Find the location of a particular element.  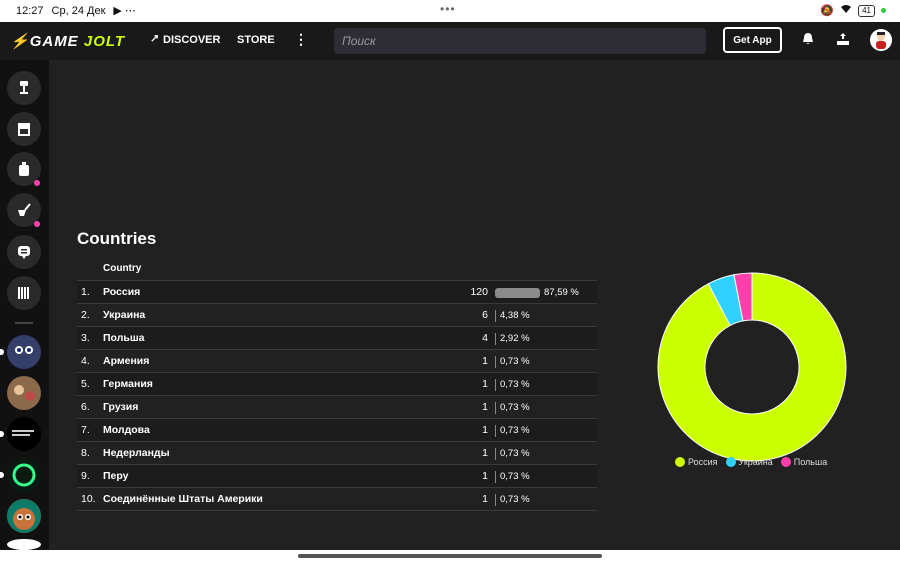

user-avatar is located at coordinates (881, 40).